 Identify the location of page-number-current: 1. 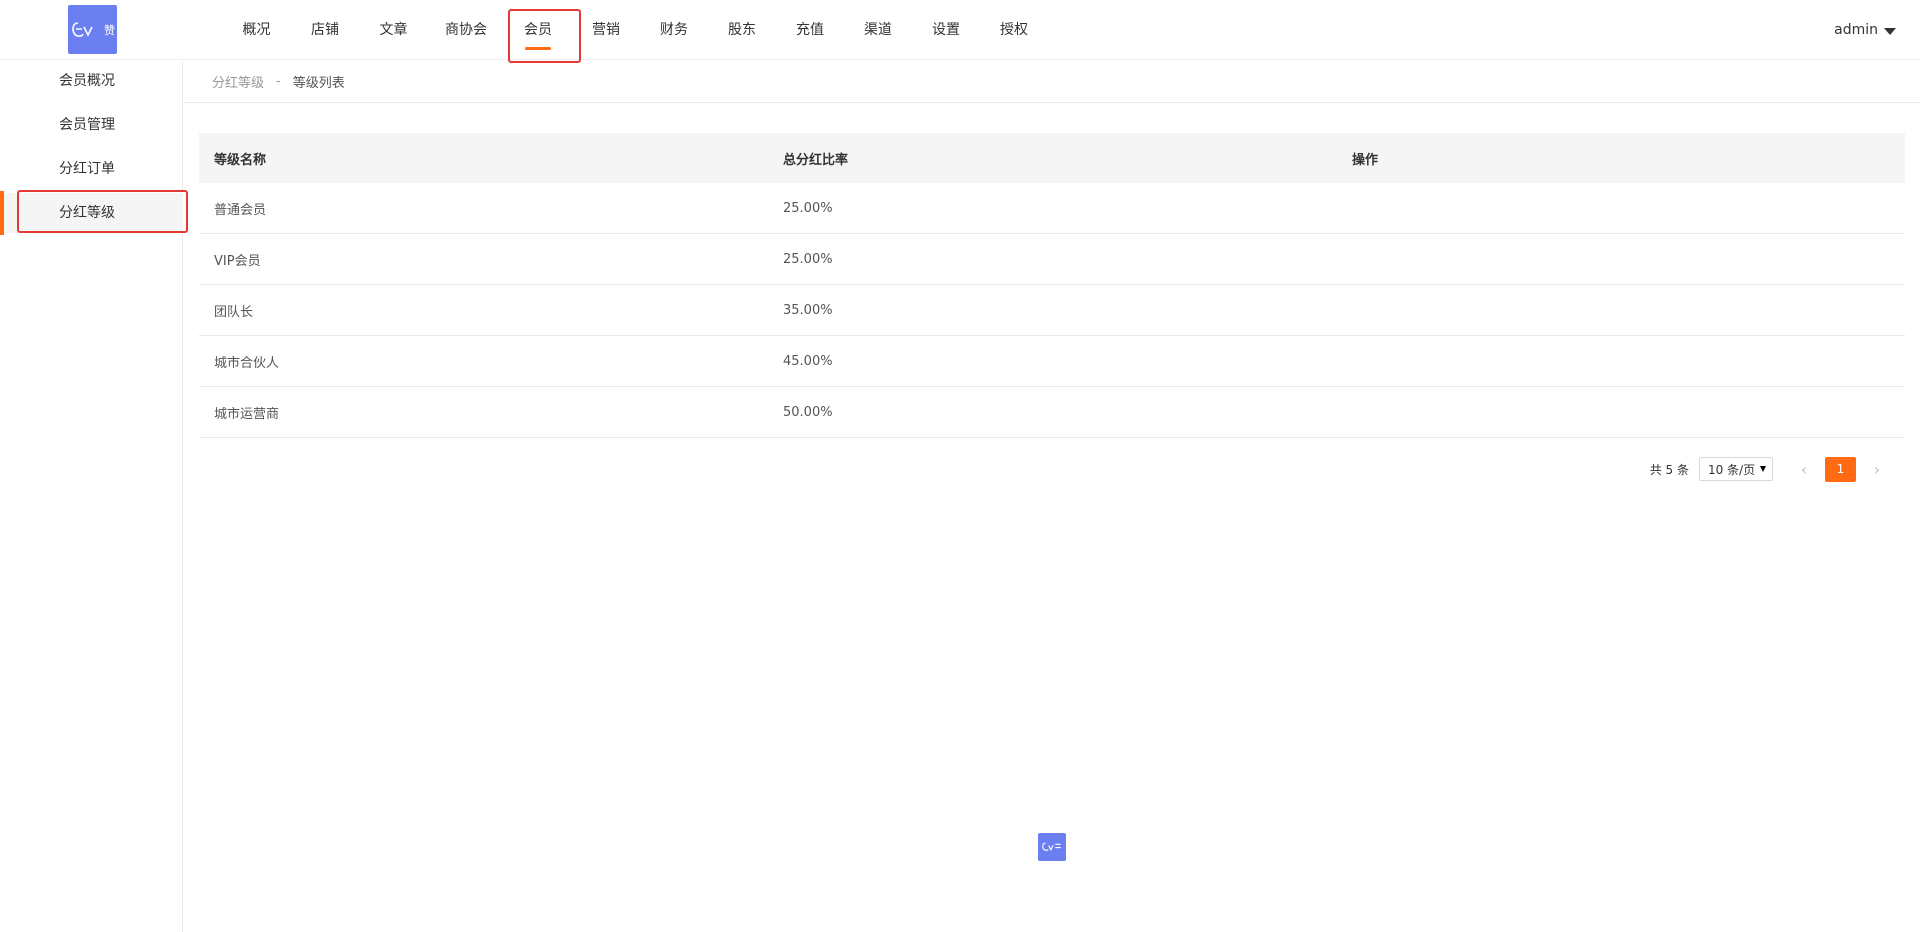
(1840, 469).